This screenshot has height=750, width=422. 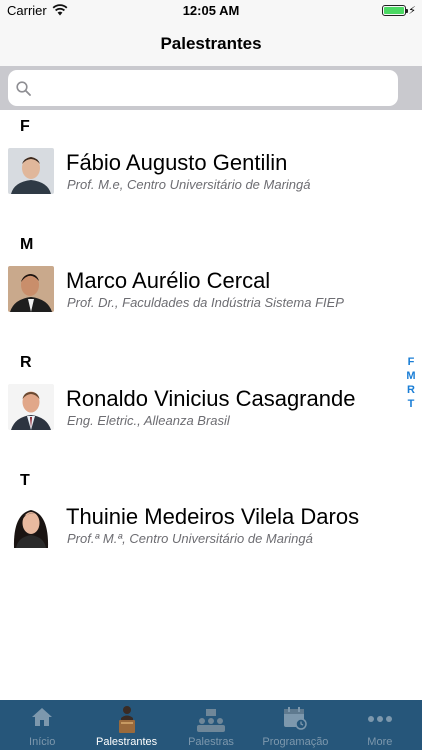 I want to click on speaker-name: Fábio Augusto Gentilin, so click(x=177, y=162).